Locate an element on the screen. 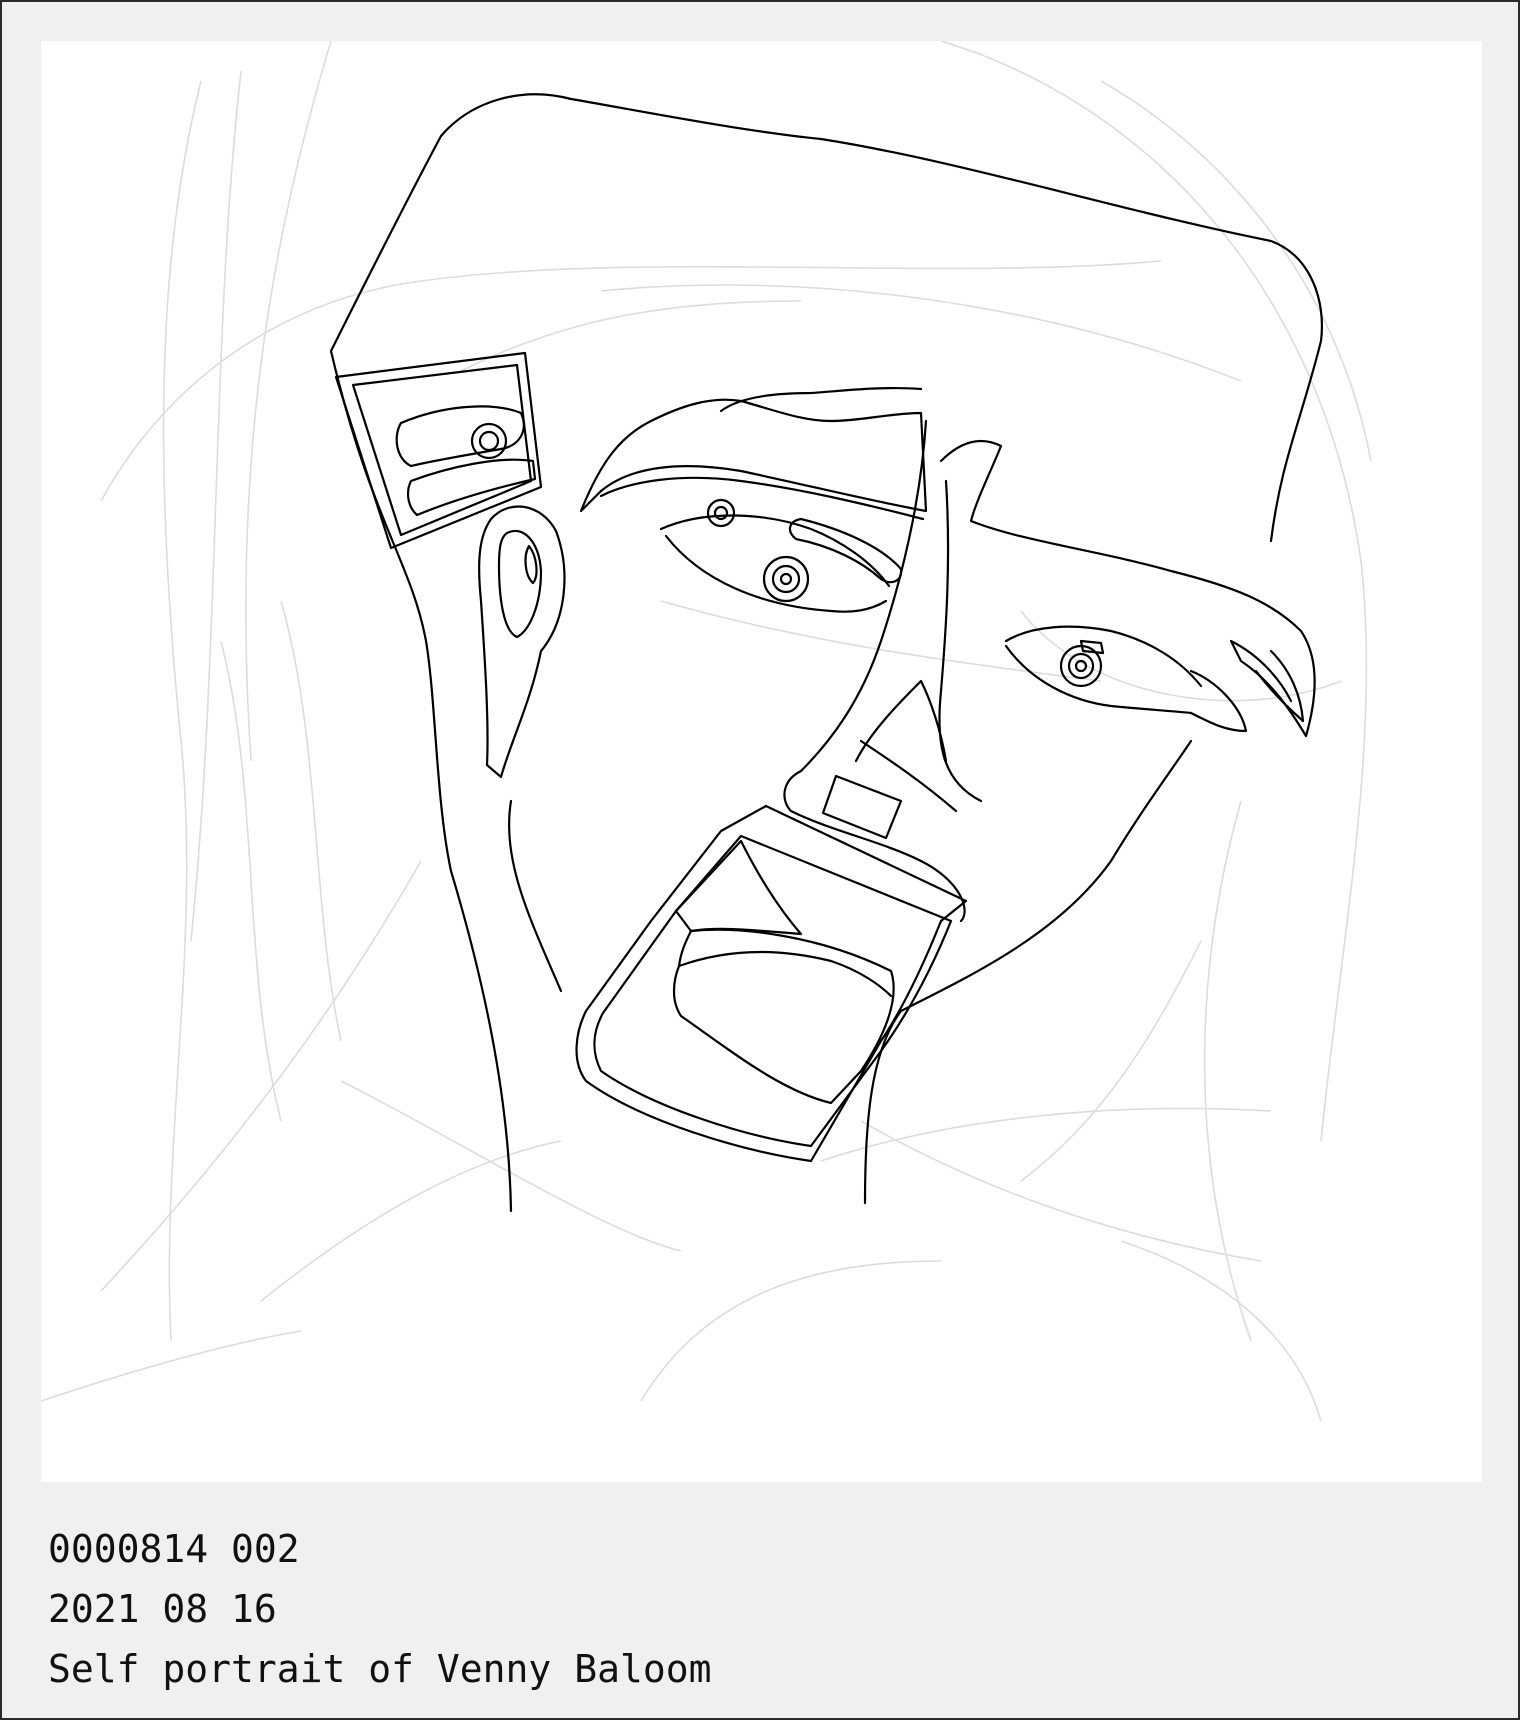 The image size is (1520, 1720). ear-eye-ring-inner is located at coordinates (489, 441).